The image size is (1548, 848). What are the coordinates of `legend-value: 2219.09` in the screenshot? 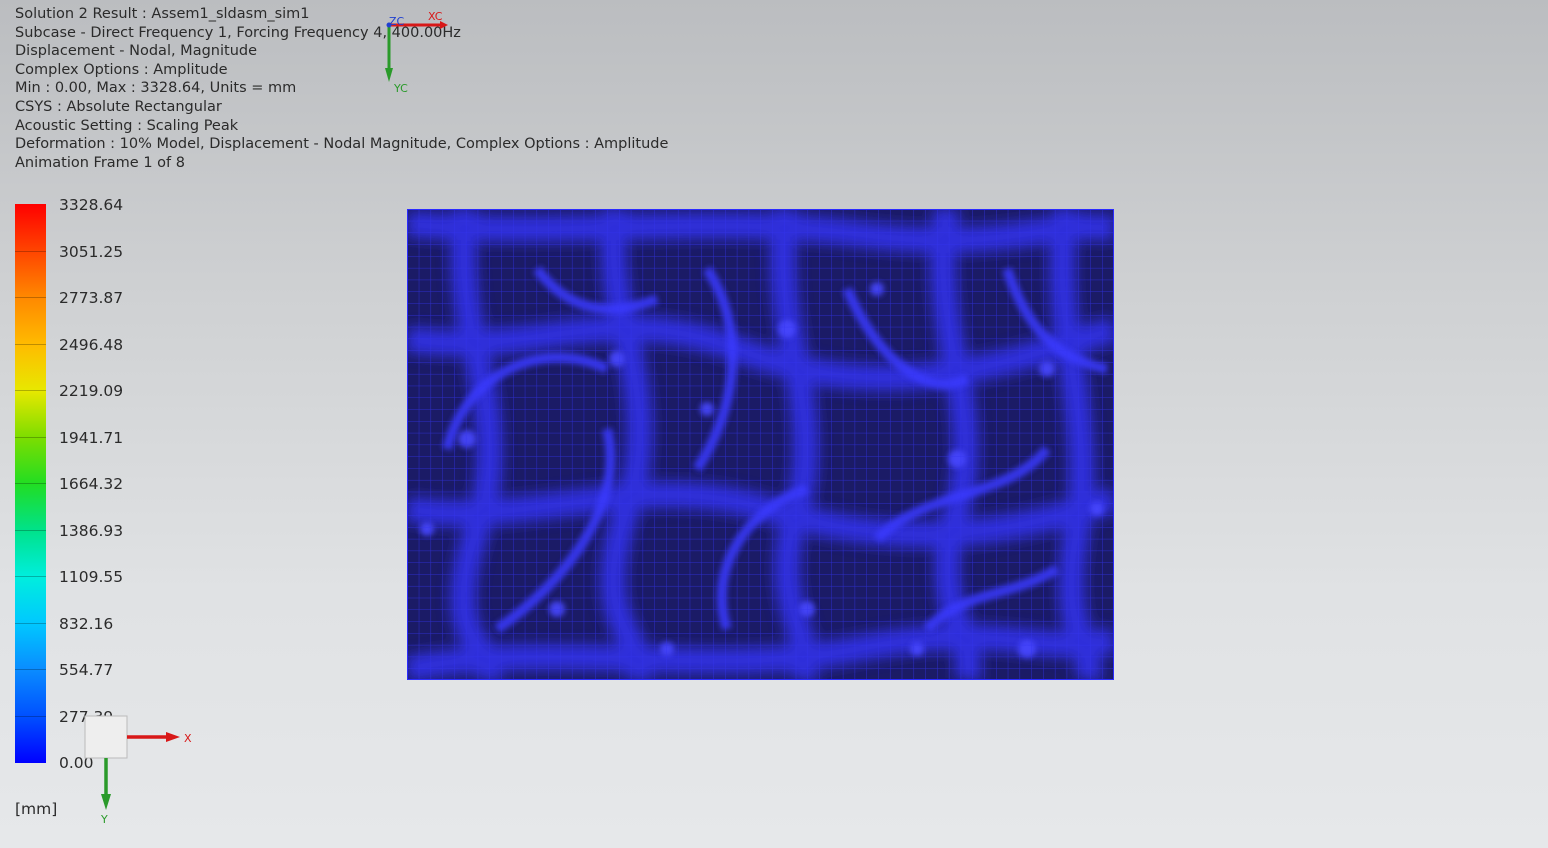 It's located at (91, 391).